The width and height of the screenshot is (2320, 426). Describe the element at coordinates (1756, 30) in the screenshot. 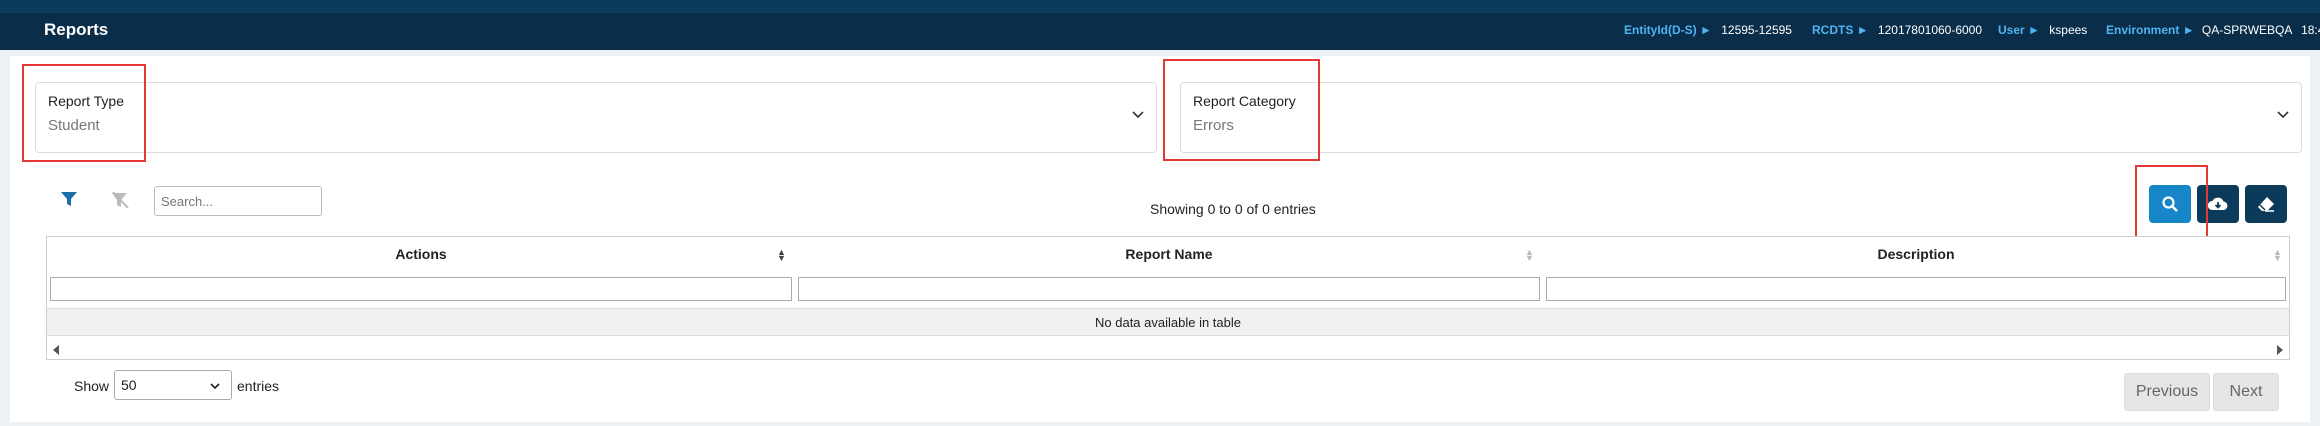

I see `entity-value: 12595-12595` at that location.